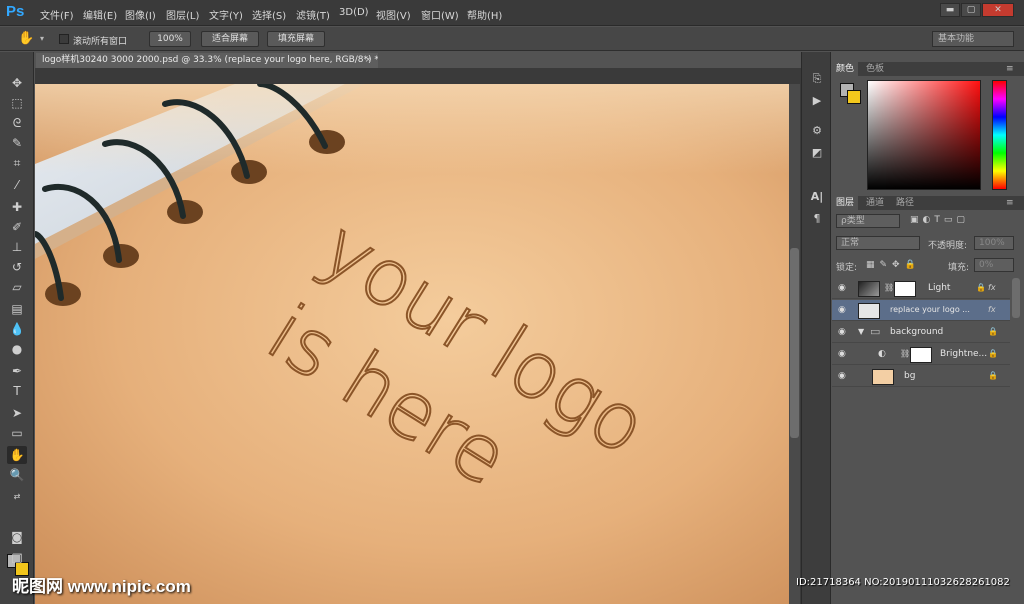  I want to click on blur-tool-icon: 💧, so click(17, 329).